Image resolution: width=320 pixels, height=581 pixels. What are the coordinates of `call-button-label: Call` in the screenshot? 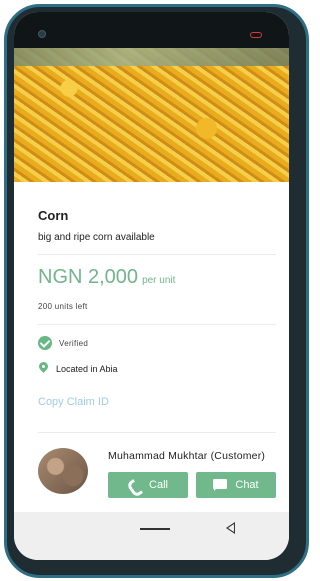 It's located at (158, 485).